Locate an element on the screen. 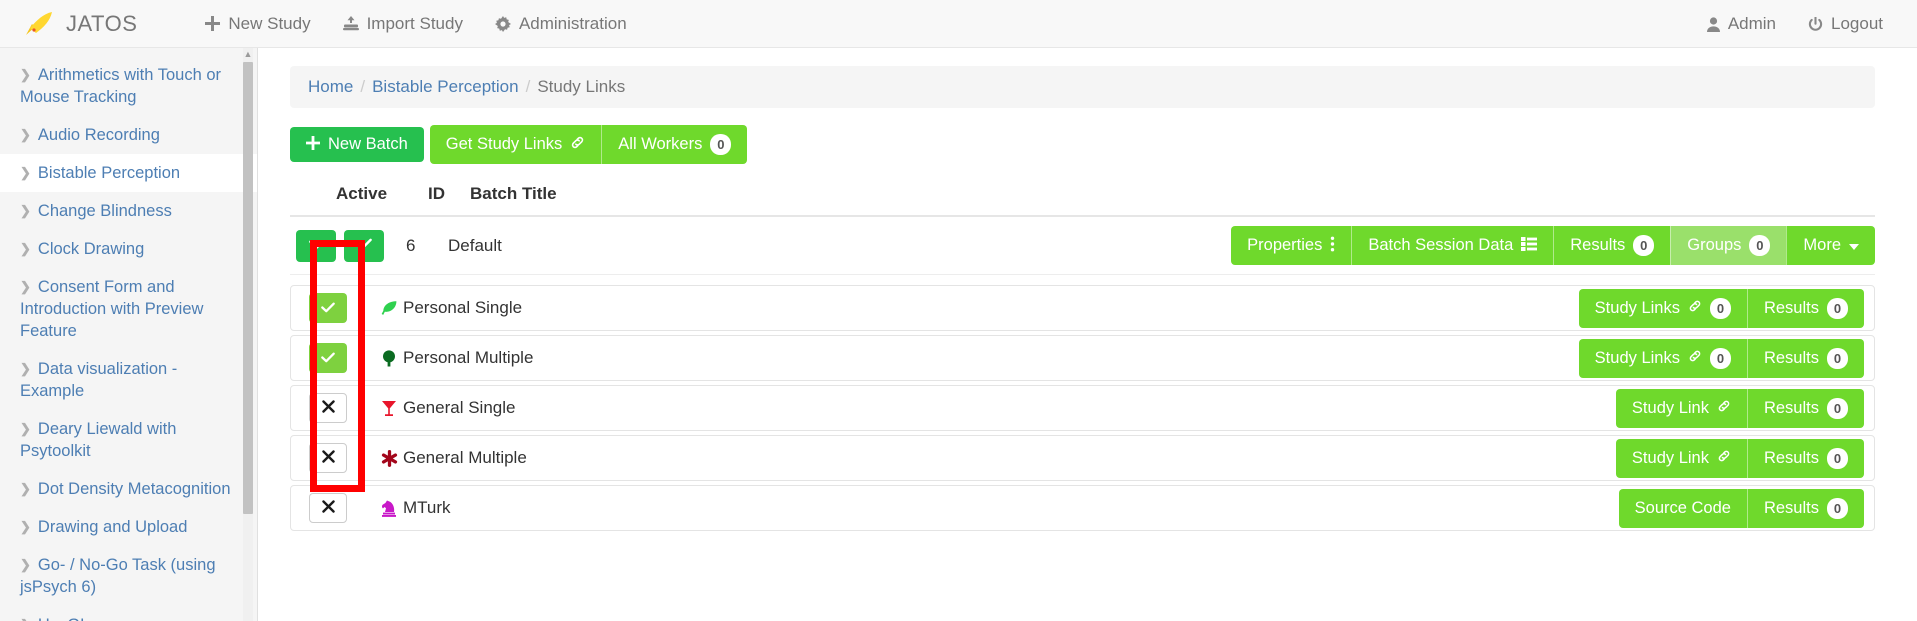 This screenshot has width=1917, height=621. brand-name: JATOS is located at coordinates (101, 24).